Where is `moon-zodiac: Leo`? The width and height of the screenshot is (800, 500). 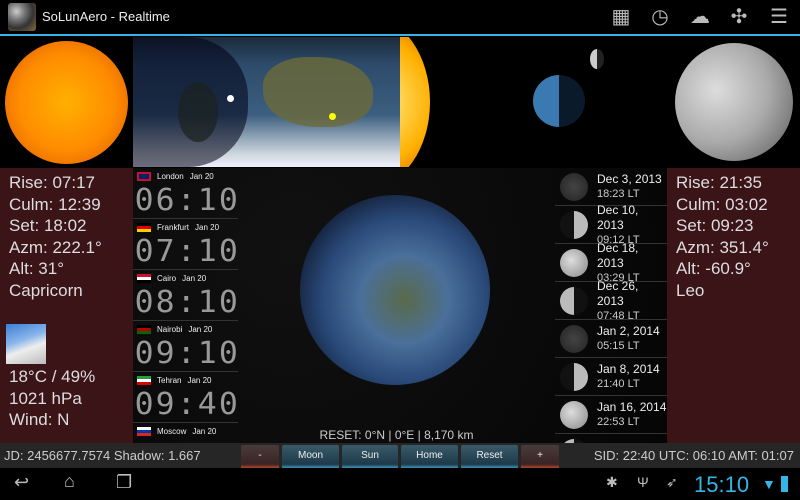 moon-zodiac: Leo is located at coordinates (690, 290).